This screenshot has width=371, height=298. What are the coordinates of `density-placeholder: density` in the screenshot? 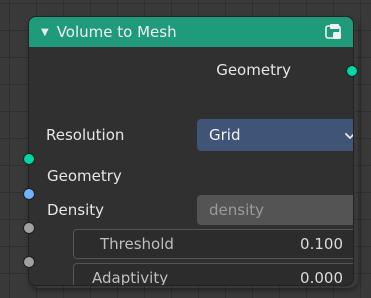 It's located at (236, 210).